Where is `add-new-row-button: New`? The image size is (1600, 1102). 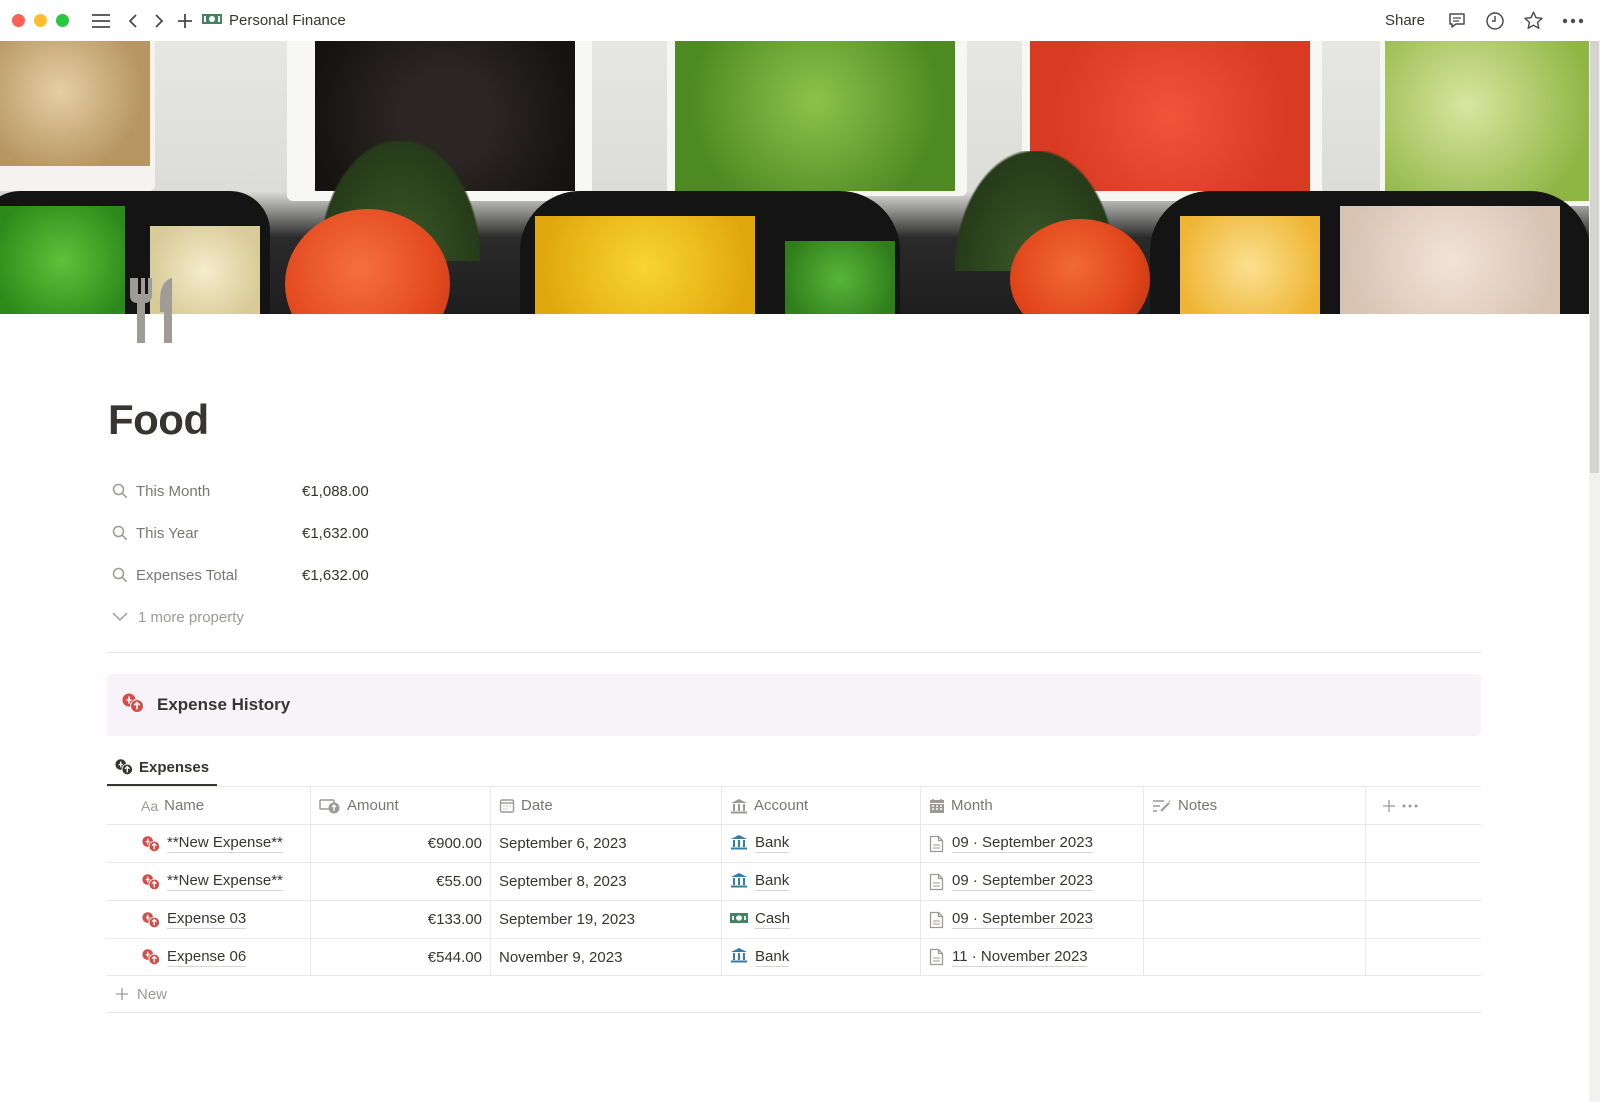 add-new-row-button: New is located at coordinates (794, 994).